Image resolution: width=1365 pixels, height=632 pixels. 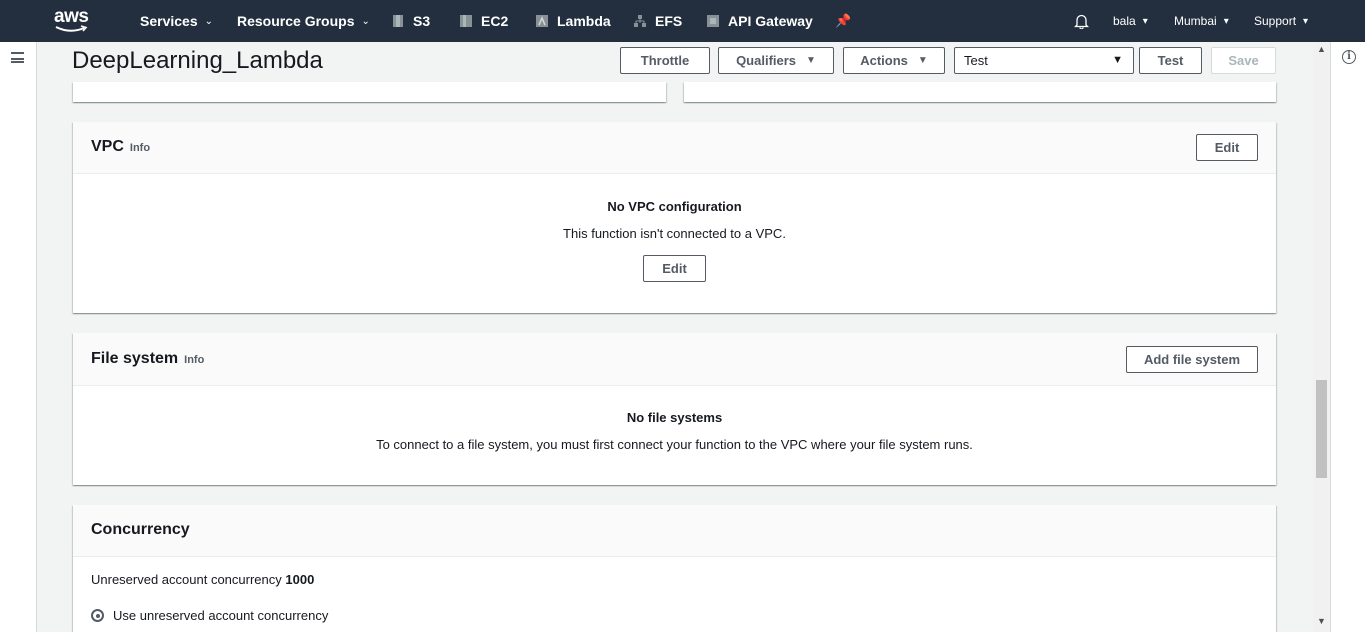 What do you see at coordinates (669, 21) in the screenshot?
I see `shortcut-label: EFS` at bounding box center [669, 21].